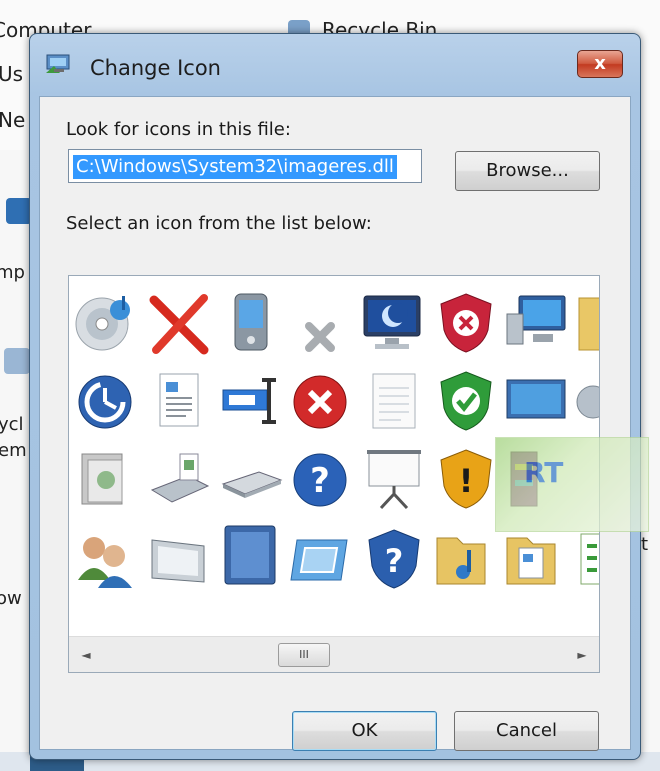  Describe the element at coordinates (235, 167) in the screenshot. I see `file-path-value: C:\Windows\System32\imageres.dll` at that location.